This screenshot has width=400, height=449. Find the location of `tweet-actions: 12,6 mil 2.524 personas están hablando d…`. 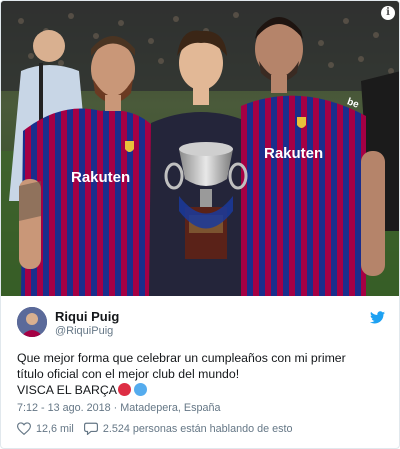

tweet-actions: 12,6 mil 2.524 personas están hablando d… is located at coordinates (160, 428).